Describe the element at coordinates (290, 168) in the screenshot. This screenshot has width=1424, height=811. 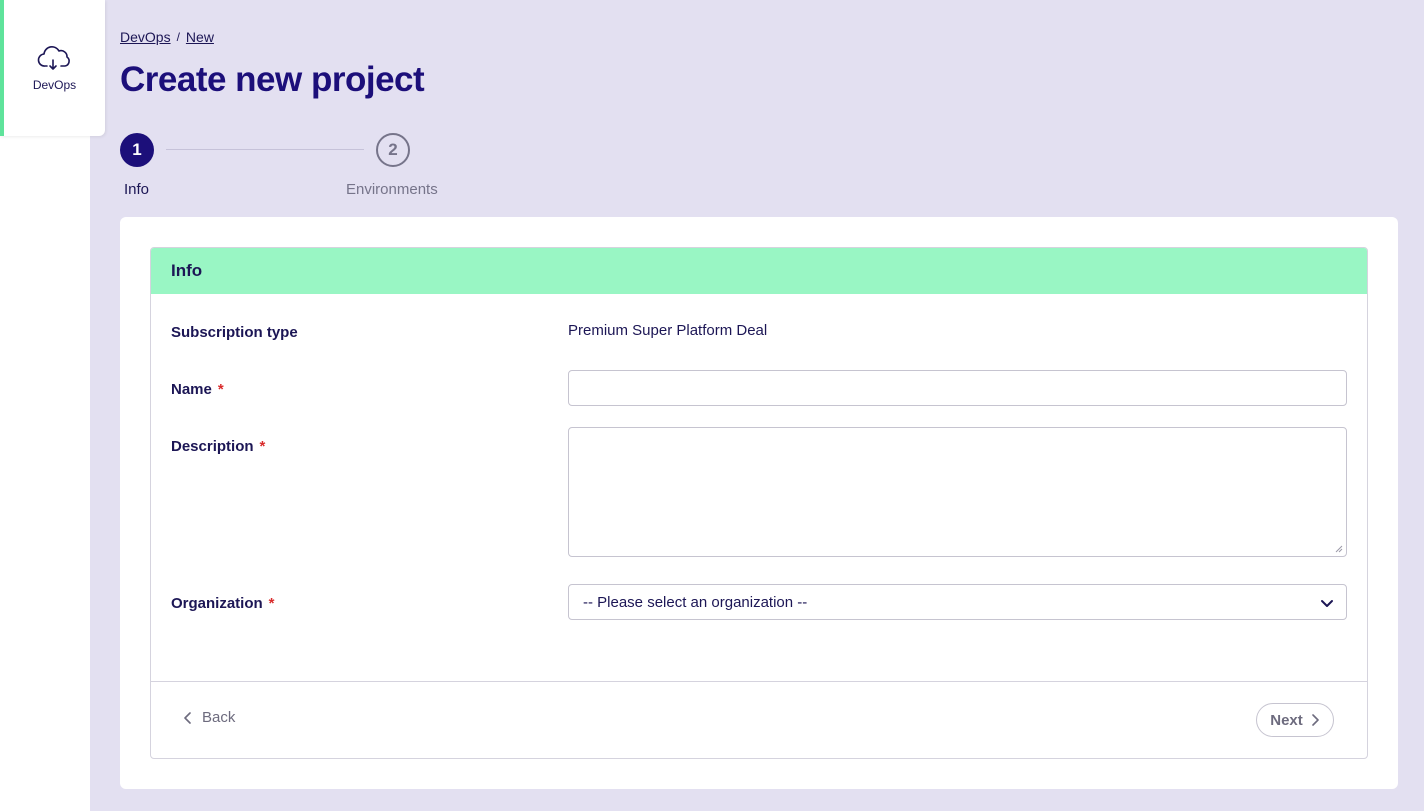
I see `stepper: 1 2 Info Environments` at that location.